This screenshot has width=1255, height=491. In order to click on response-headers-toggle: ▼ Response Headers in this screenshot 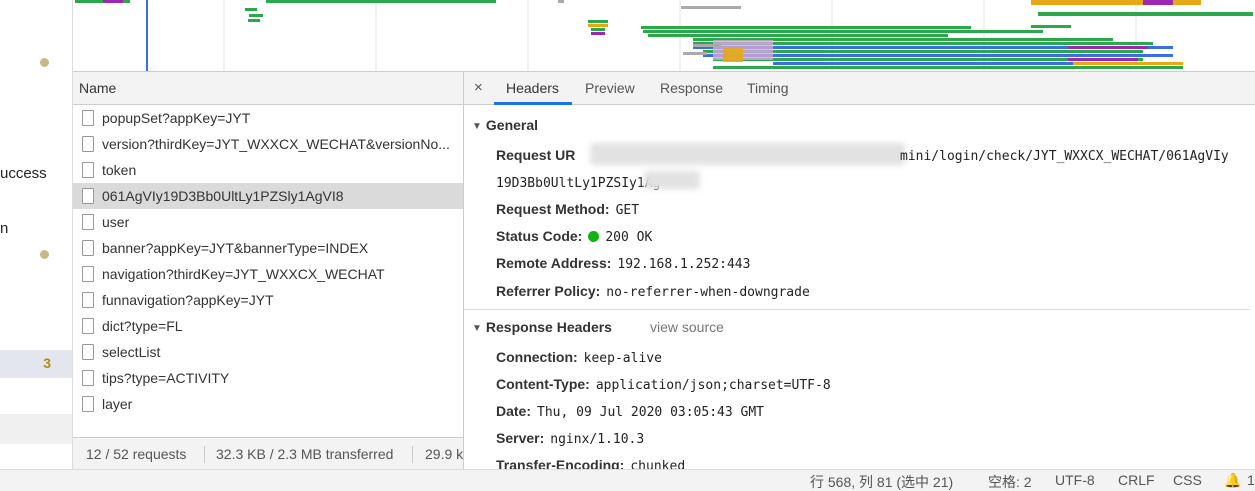, I will do `click(542, 327)`.